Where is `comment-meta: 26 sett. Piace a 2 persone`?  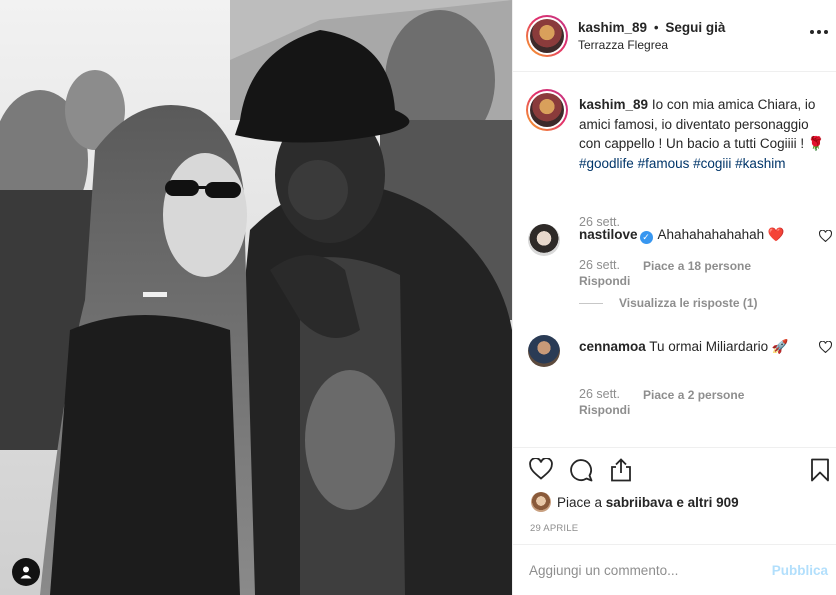 comment-meta: 26 sett. Piace a 2 persone is located at coordinates (661, 394).